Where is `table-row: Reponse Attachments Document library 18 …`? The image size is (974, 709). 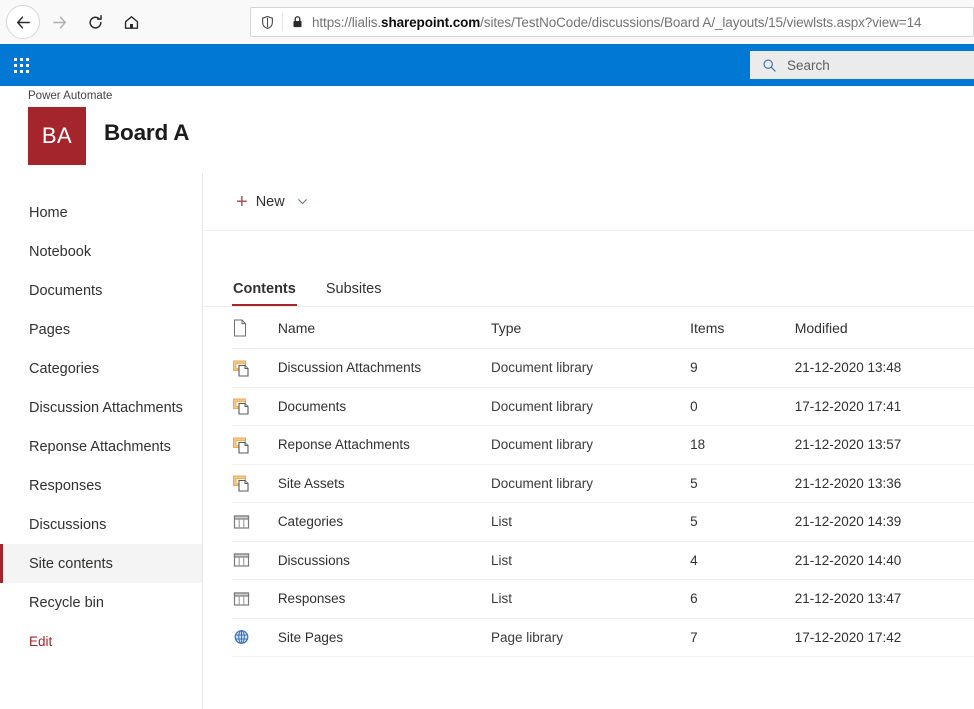 table-row: Reponse Attachments Document library 18 … is located at coordinates (603, 445).